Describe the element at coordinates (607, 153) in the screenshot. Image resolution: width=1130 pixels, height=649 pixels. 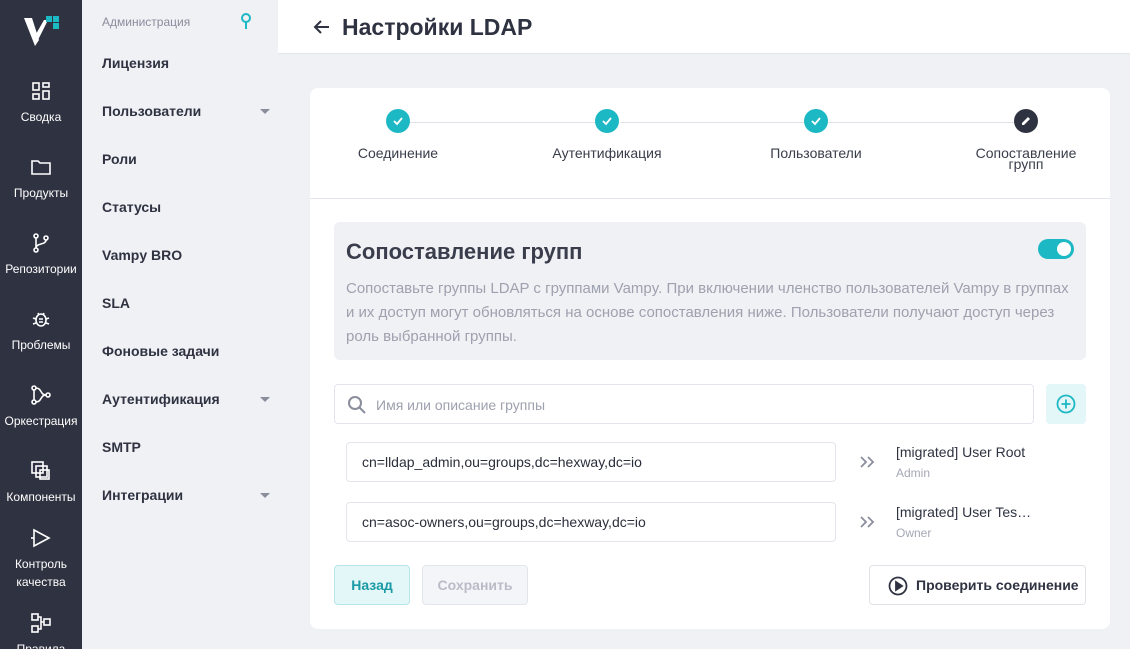
I see `step-label-authentication: Аутентификация` at that location.